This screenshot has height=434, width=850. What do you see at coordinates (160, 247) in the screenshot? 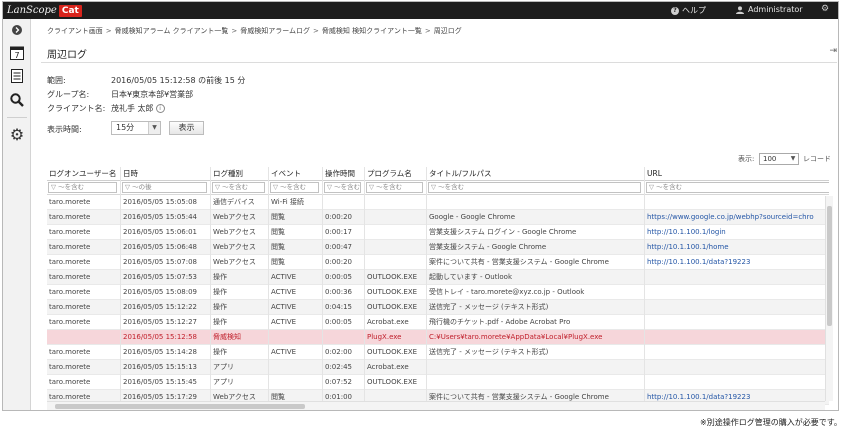
I see `table-cell: 2016/05/05 15:06:48` at bounding box center [160, 247].